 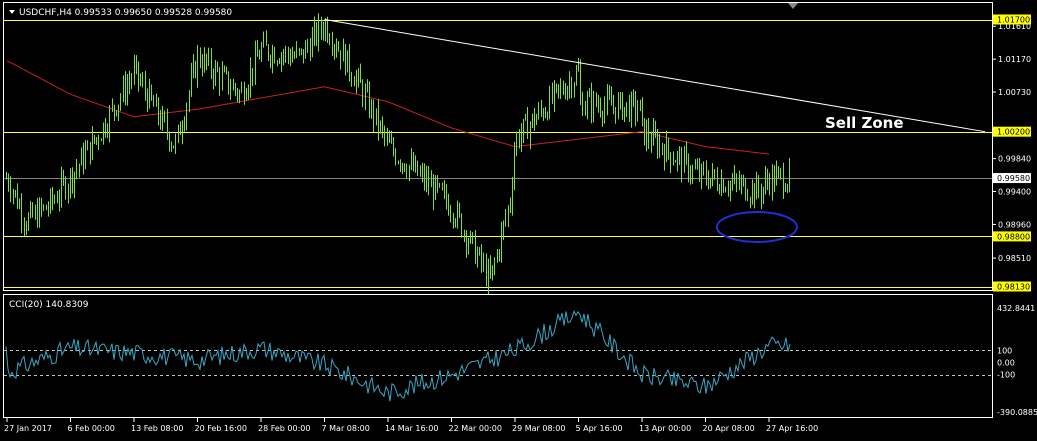 I want to click on time-tick-label: 28 Feb 00:00, so click(x=284, y=428).